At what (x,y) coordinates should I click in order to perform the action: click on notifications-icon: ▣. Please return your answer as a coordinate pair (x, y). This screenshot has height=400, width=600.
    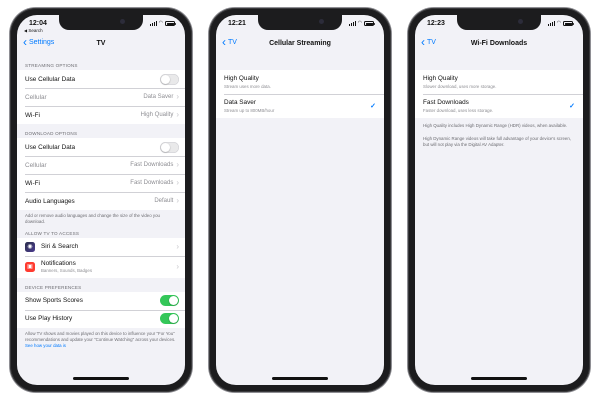
    Looking at the image, I should click on (30, 266).